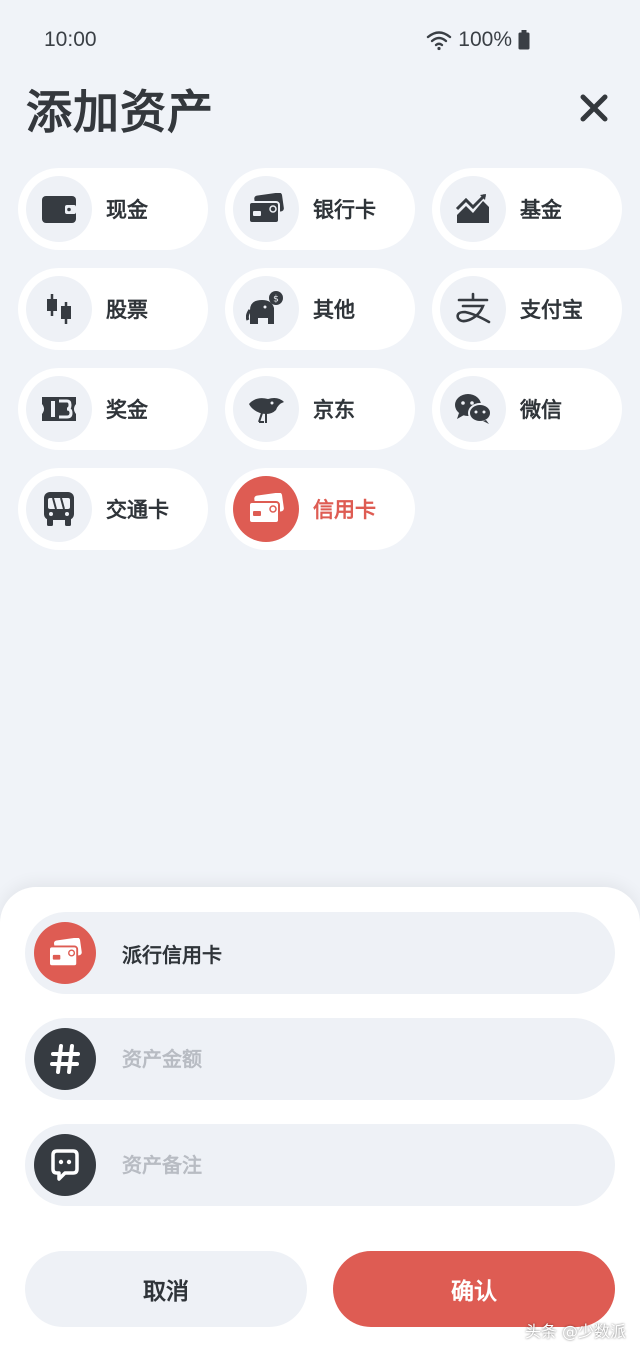 The width and height of the screenshot is (640, 1351). Describe the element at coordinates (344, 210) in the screenshot. I see `chip-label: 银行卡` at that location.